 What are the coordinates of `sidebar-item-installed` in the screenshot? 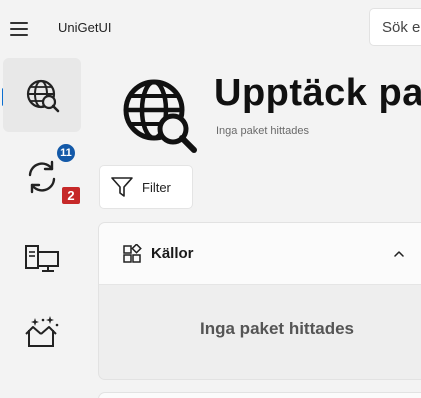 It's located at (42, 259).